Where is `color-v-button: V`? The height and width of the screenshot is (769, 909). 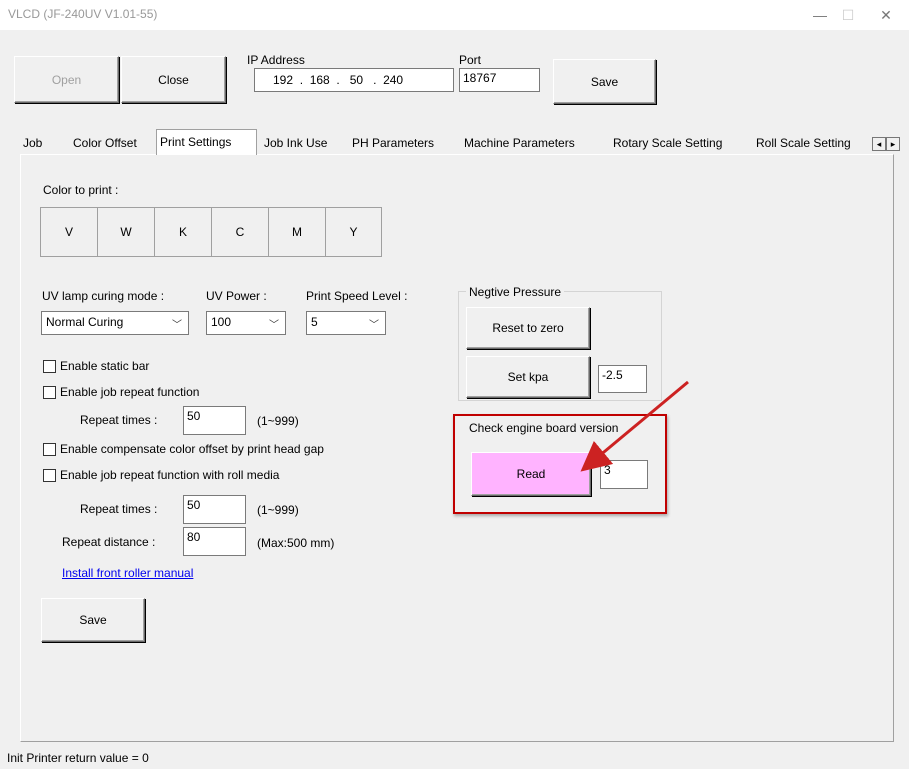 color-v-button: V is located at coordinates (68, 232).